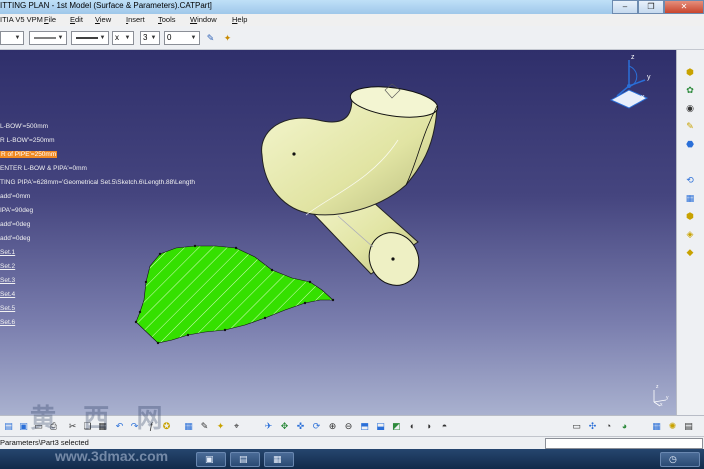  What do you see at coordinates (48, 38) in the screenshot?
I see `linetype-select: ▼` at bounding box center [48, 38].